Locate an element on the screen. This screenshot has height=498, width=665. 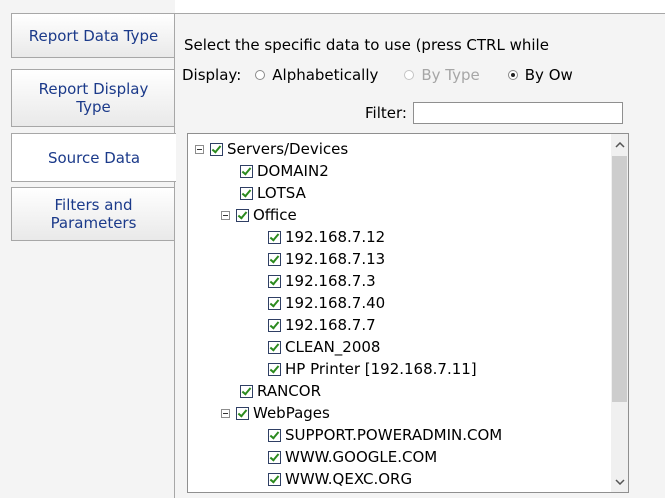
tree-node-hp-printer: HP Printer [192.168.7.11] is located at coordinates (372, 369).